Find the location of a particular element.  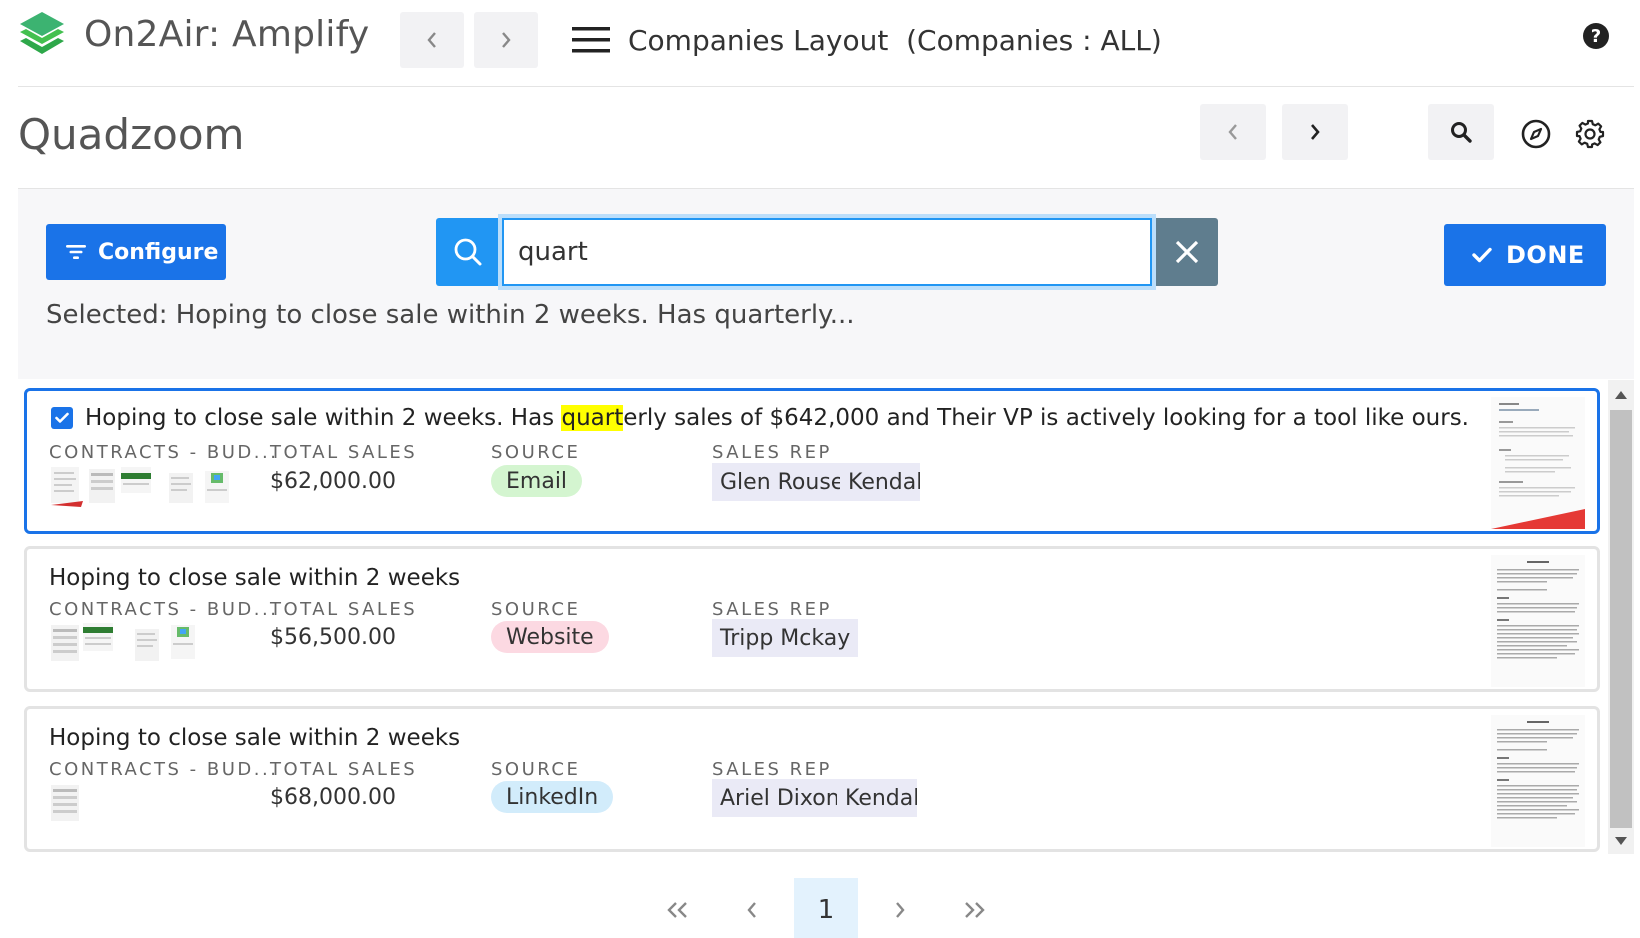

source-tag: Email is located at coordinates (537, 481).